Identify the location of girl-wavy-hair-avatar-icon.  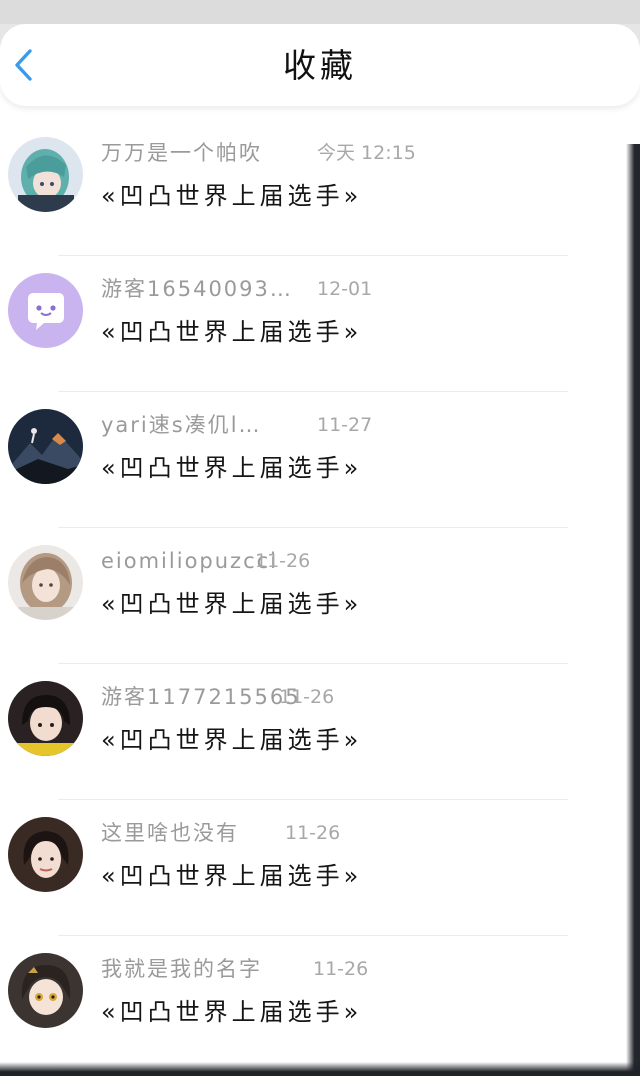
(45, 582).